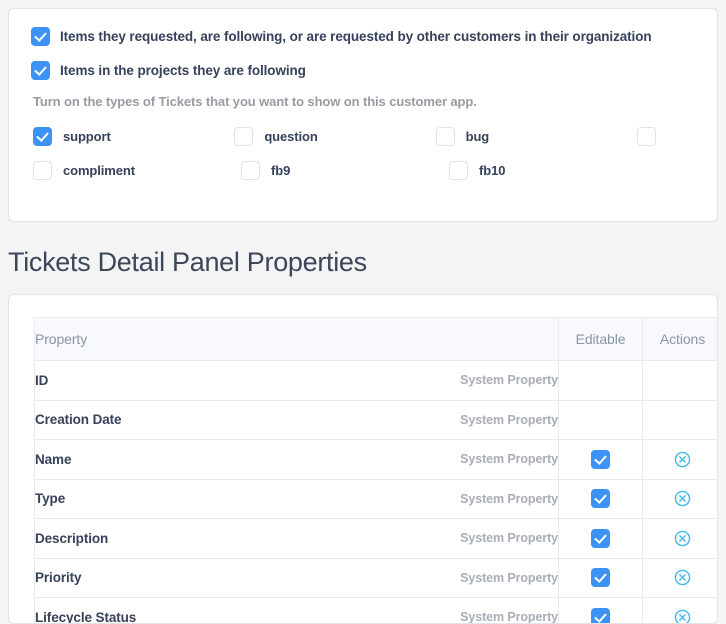  What do you see at coordinates (297, 611) in the screenshot?
I see `cell-property: Lifecycle Status System Property` at bounding box center [297, 611].